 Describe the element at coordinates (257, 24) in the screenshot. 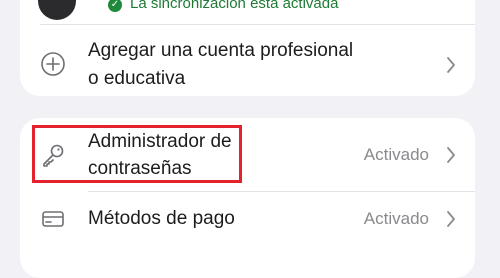

I see `divider` at that location.